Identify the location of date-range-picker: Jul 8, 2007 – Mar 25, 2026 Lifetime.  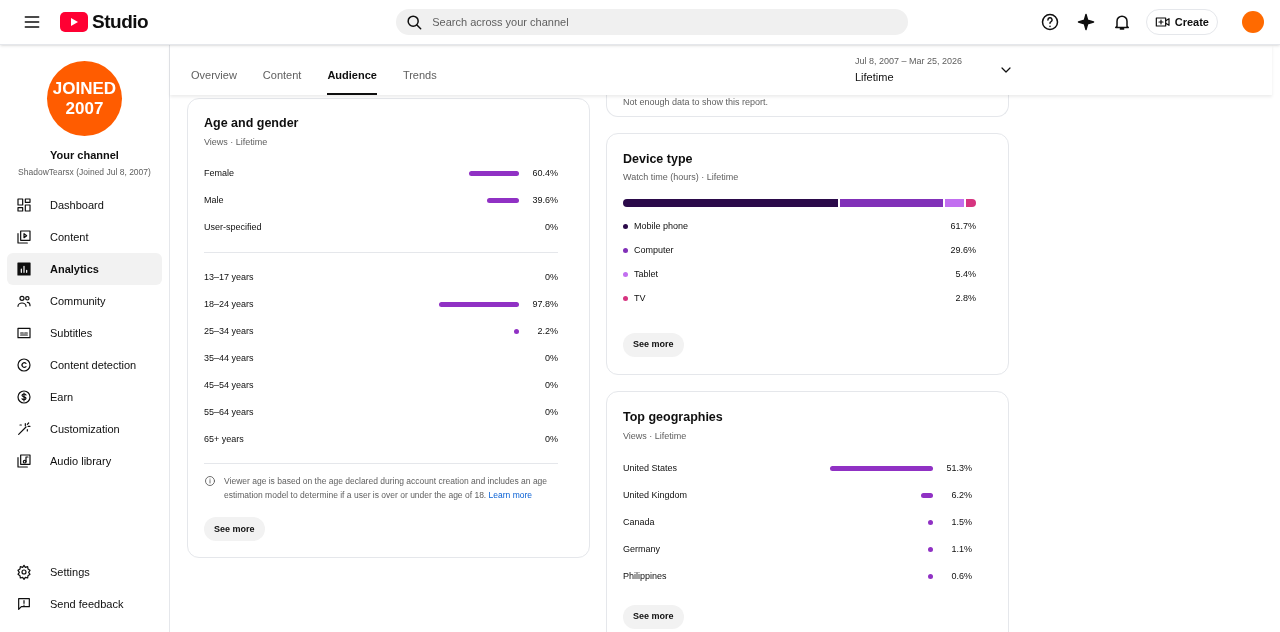
(935, 70).